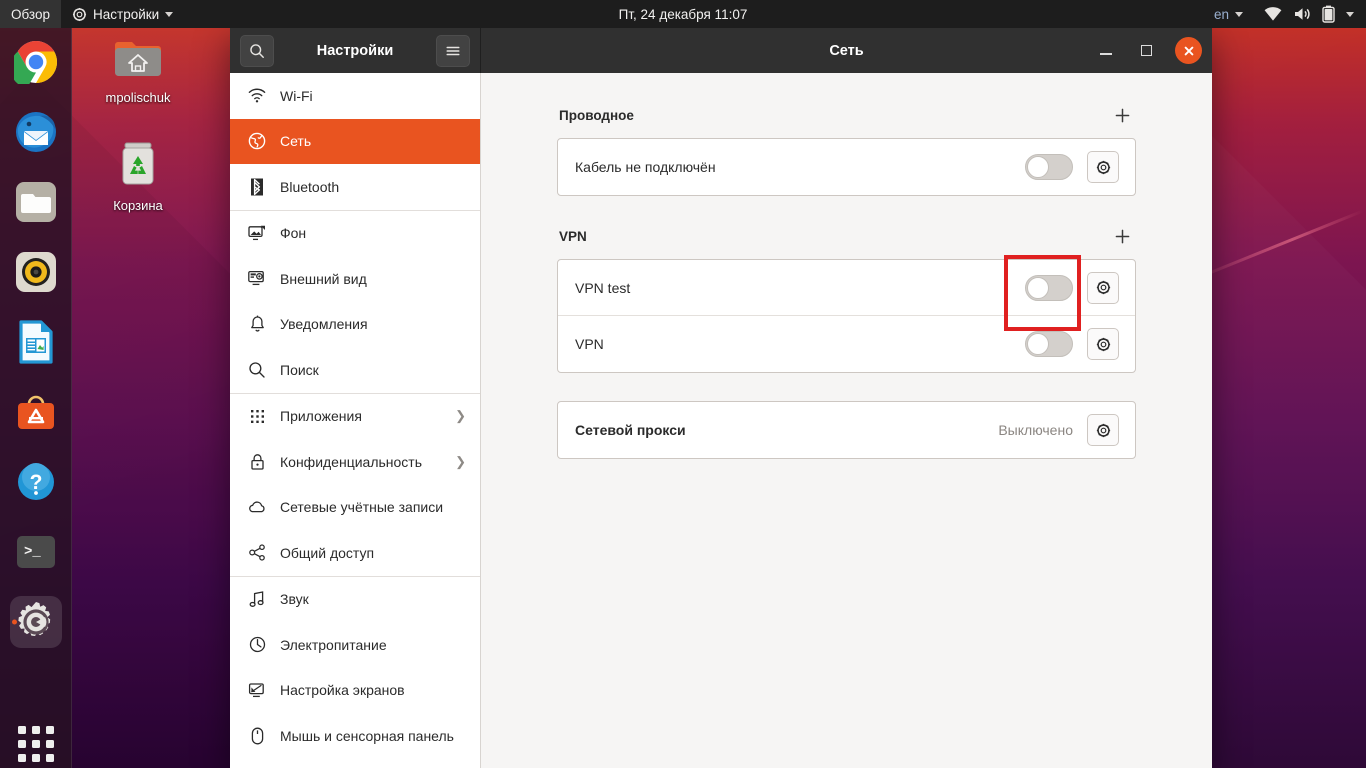 Image resolution: width=1366 pixels, height=768 pixels. I want to click on top-bar: Обзор Настройки Пт, 24 декабря 11:07 en, so click(683, 14).